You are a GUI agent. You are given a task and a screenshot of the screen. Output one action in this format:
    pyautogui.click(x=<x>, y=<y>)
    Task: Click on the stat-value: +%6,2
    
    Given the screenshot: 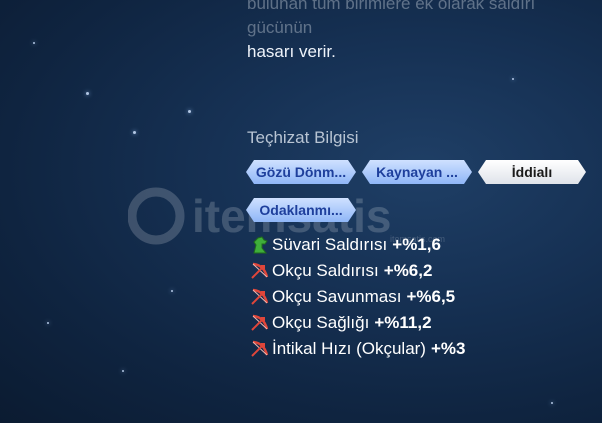 What is the action you would take?
    pyautogui.click(x=408, y=270)
    